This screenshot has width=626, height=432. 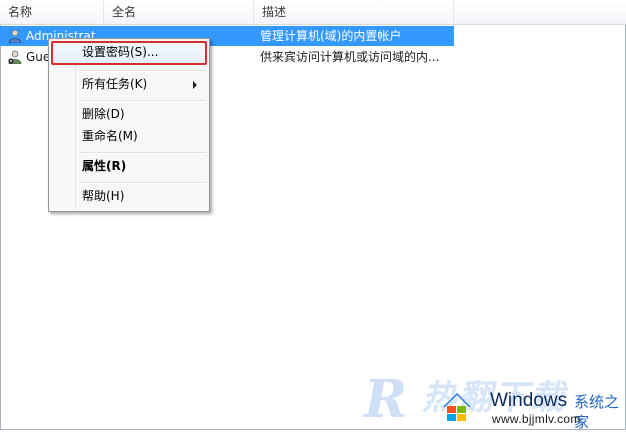 I want to click on row-description: 管理计算机(域)的内置帐户, so click(x=331, y=36).